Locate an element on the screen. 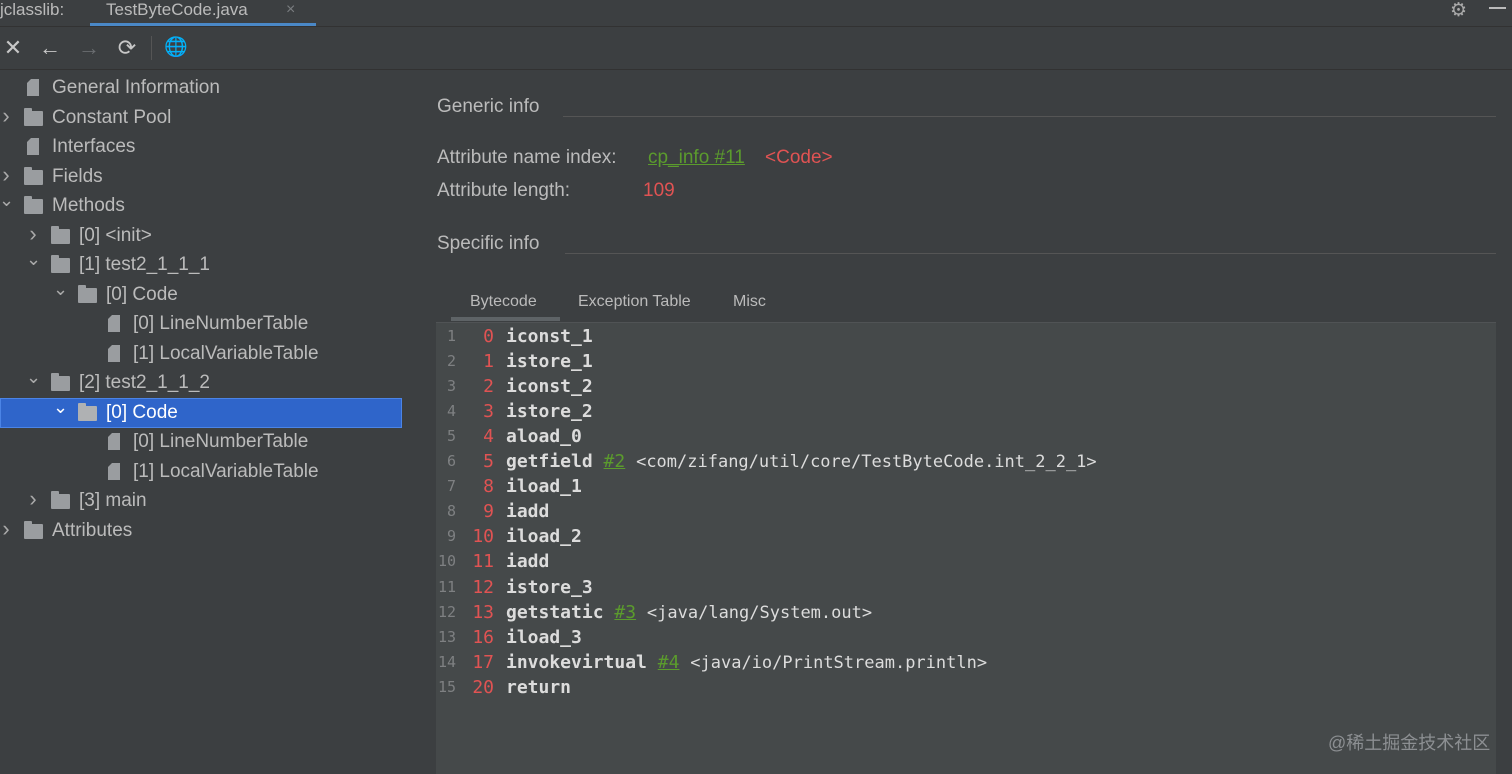 Image resolution: width=1512 pixels, height=774 pixels. tree-node-label: [1] LocalVariableTable is located at coordinates (226, 471).